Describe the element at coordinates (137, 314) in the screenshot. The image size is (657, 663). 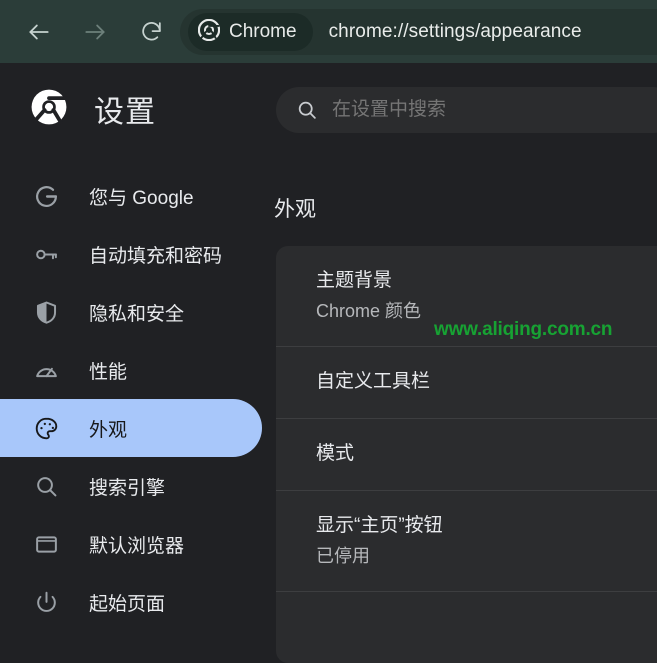
I see `sidebar-item-label: 隐私和安全` at that location.